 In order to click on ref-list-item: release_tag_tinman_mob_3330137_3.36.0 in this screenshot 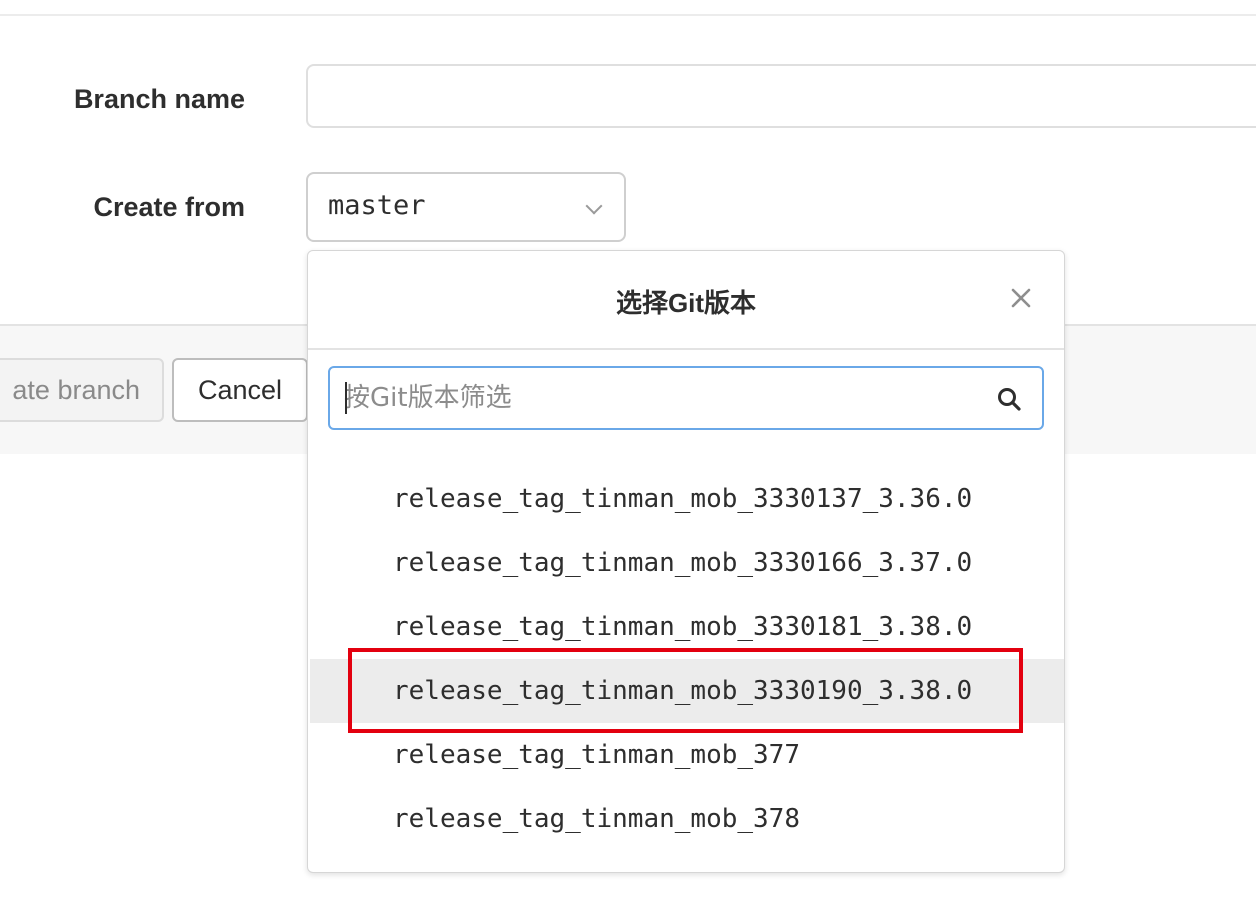, I will do `click(687, 499)`.